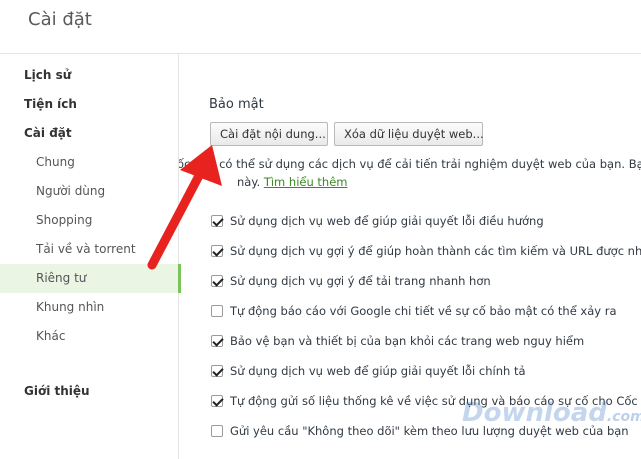  Describe the element at coordinates (320, 27) in the screenshot. I see `header: Cài đặt` at that location.